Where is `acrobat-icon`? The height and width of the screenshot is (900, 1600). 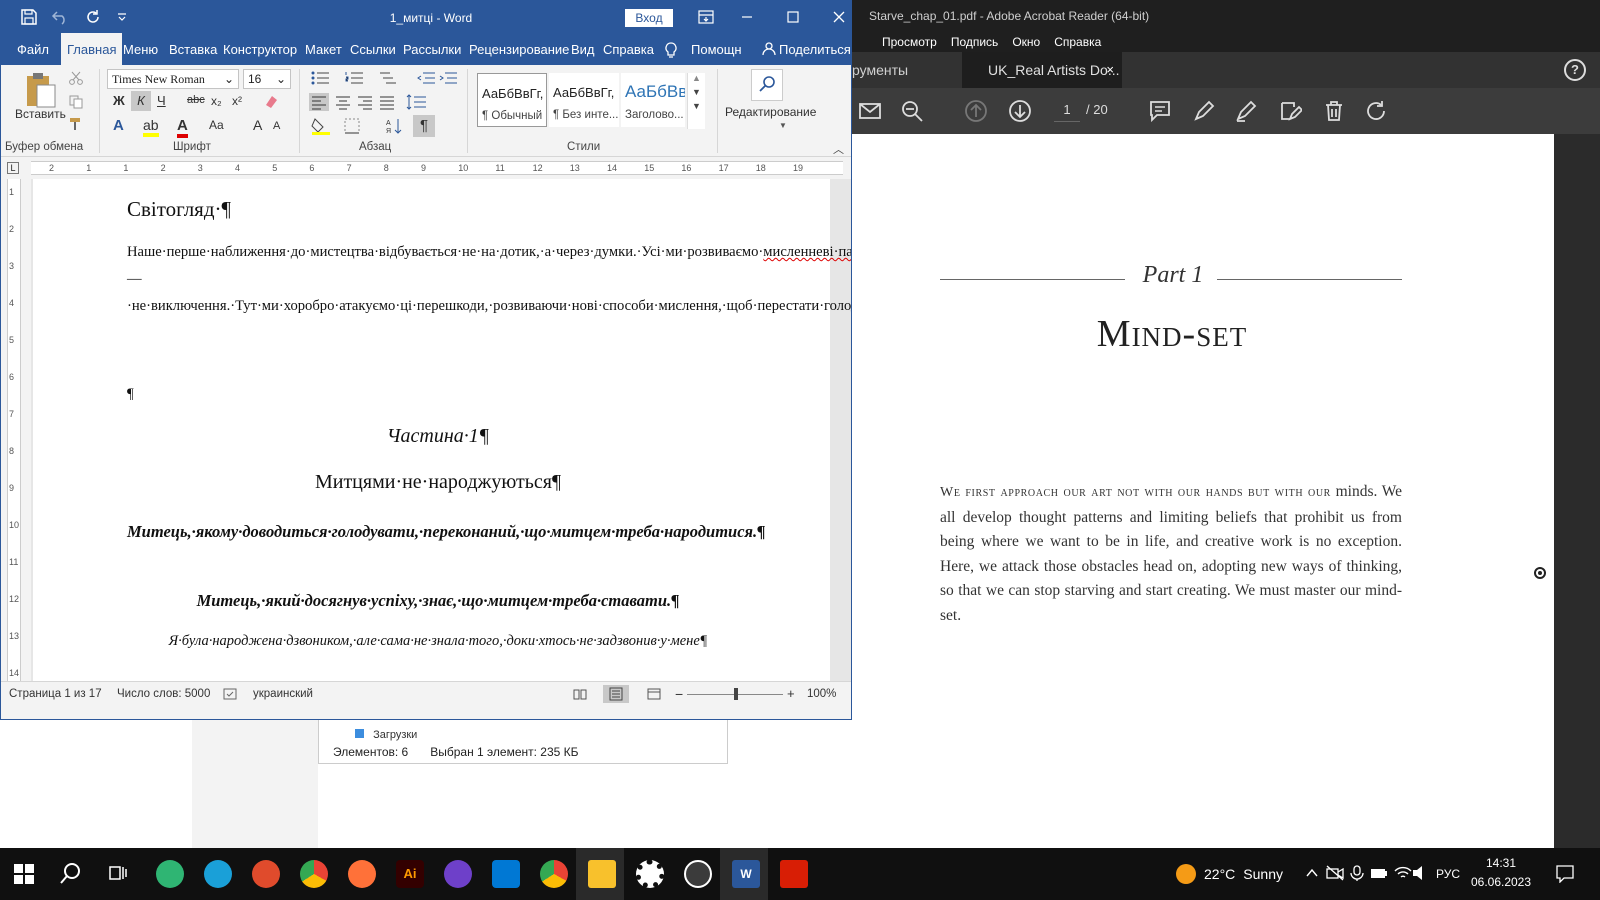 acrobat-icon is located at coordinates (794, 874).